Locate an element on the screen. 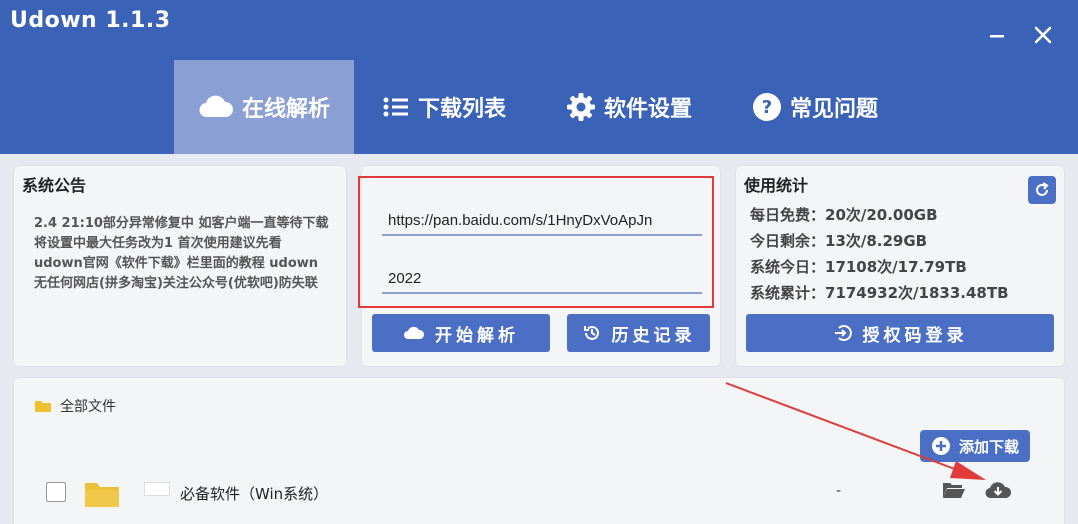 The width and height of the screenshot is (1078, 524). start-parse-label: 开始解析 is located at coordinates (477, 335).